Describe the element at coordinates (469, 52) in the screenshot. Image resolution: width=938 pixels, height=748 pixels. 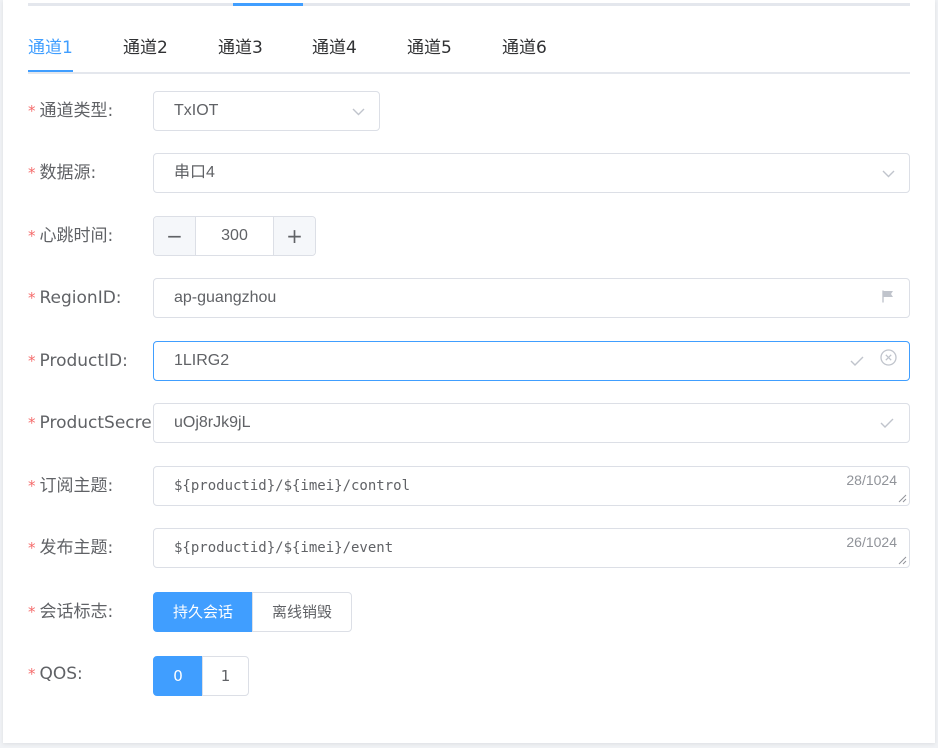
I see `channel-tabs: 通道1 通道2 通道3 通道4 通道5 通道6` at that location.